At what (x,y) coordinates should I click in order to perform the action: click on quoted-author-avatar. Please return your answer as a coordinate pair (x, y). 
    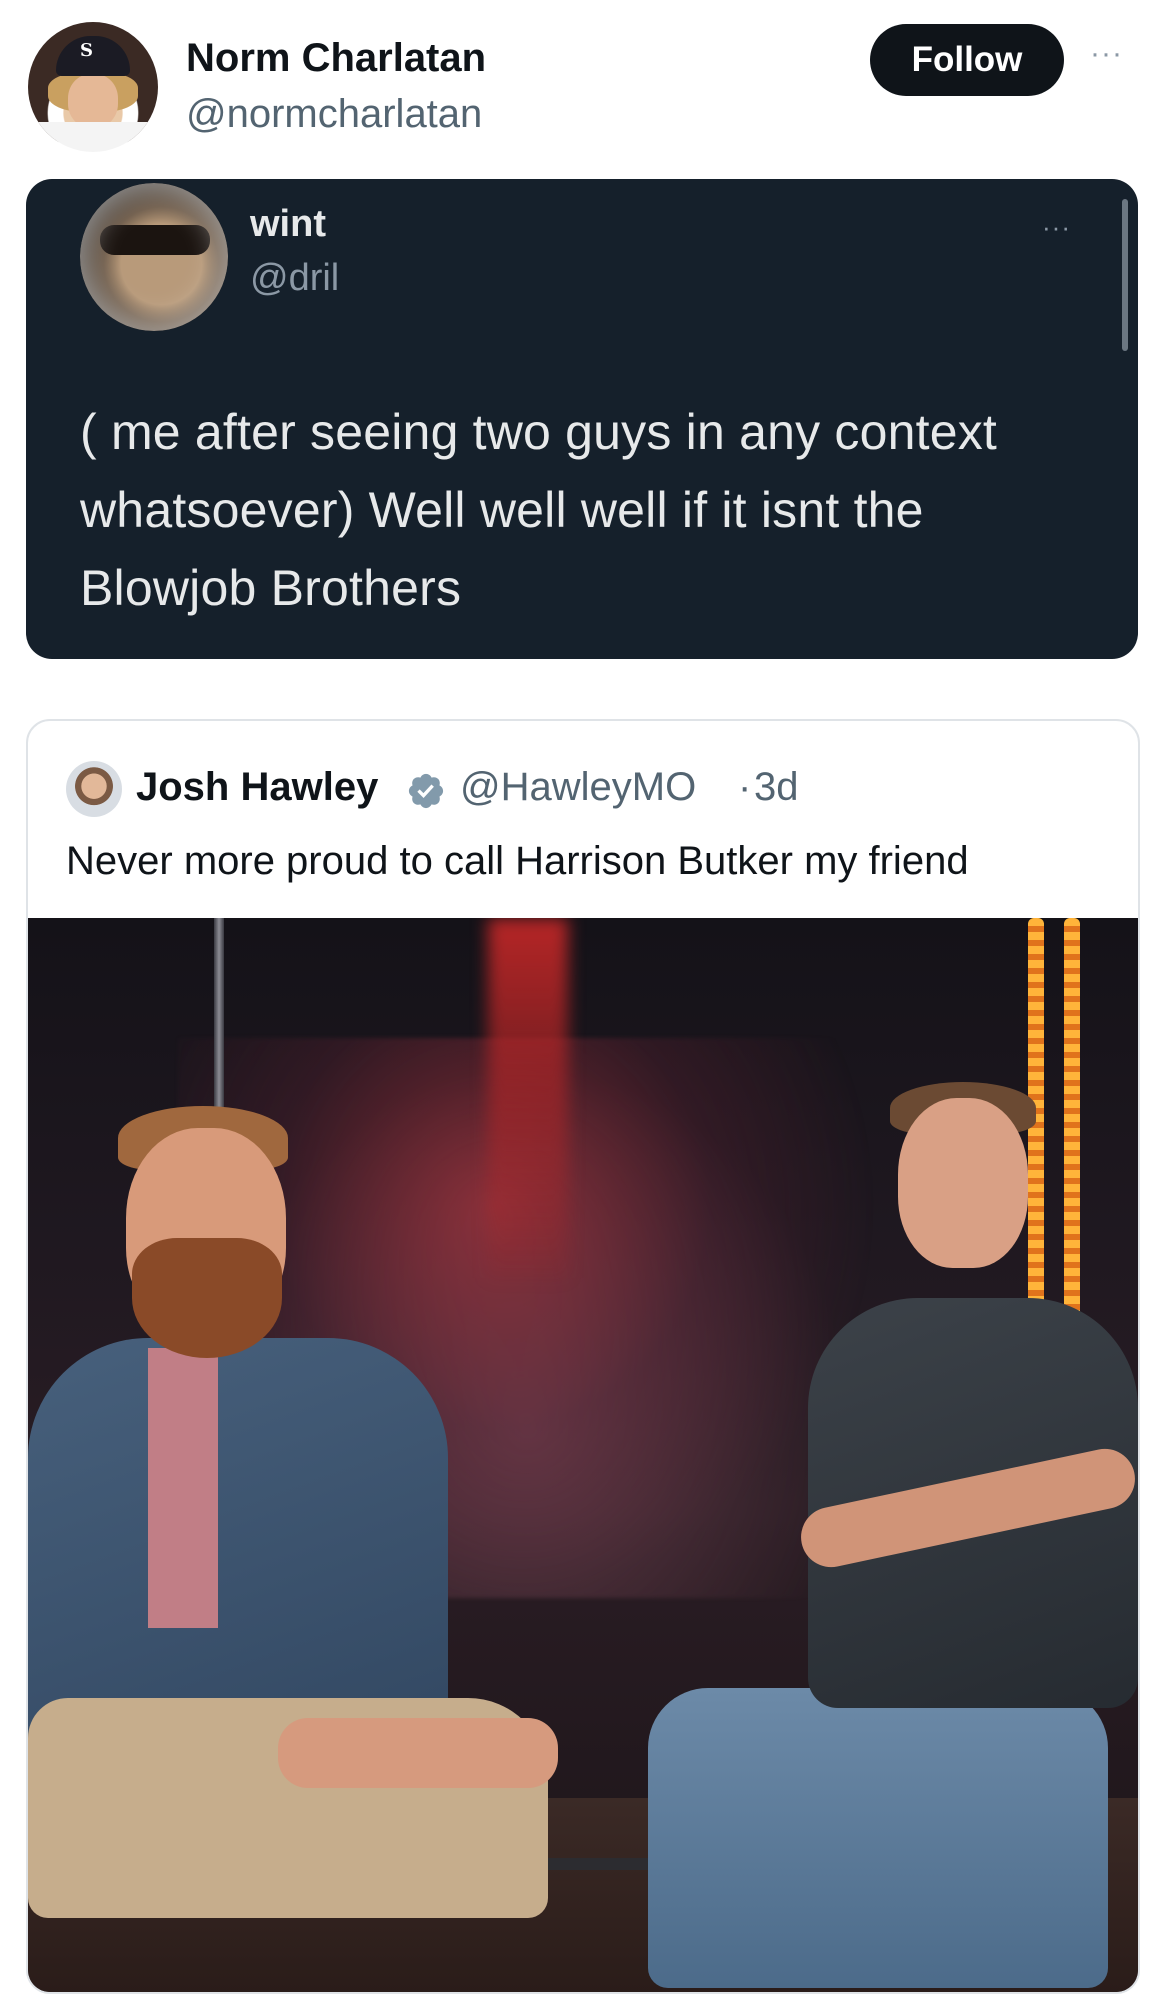
    Looking at the image, I should click on (94, 789).